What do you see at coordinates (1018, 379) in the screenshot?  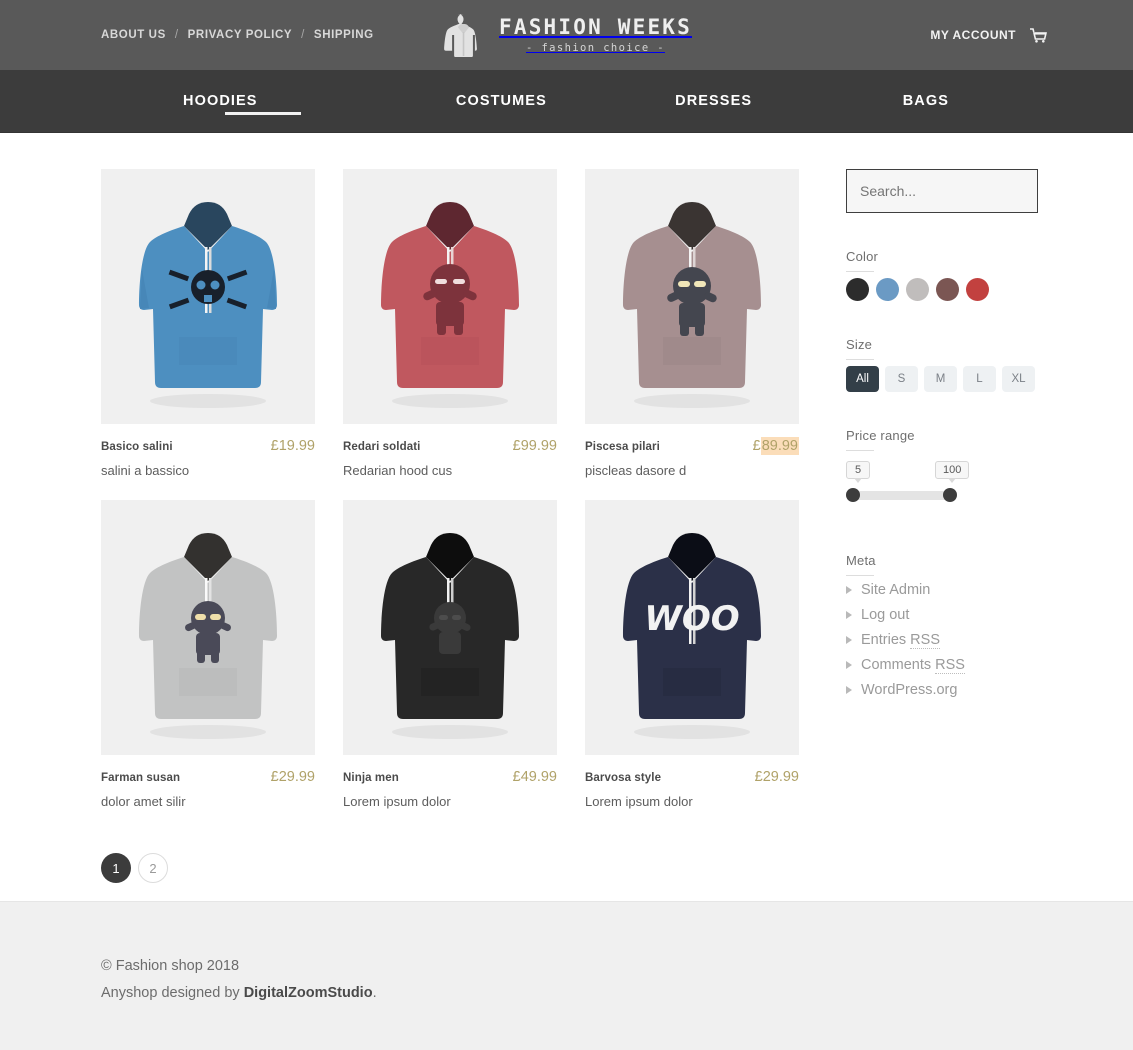 I see `size-option-xl: XL` at bounding box center [1018, 379].